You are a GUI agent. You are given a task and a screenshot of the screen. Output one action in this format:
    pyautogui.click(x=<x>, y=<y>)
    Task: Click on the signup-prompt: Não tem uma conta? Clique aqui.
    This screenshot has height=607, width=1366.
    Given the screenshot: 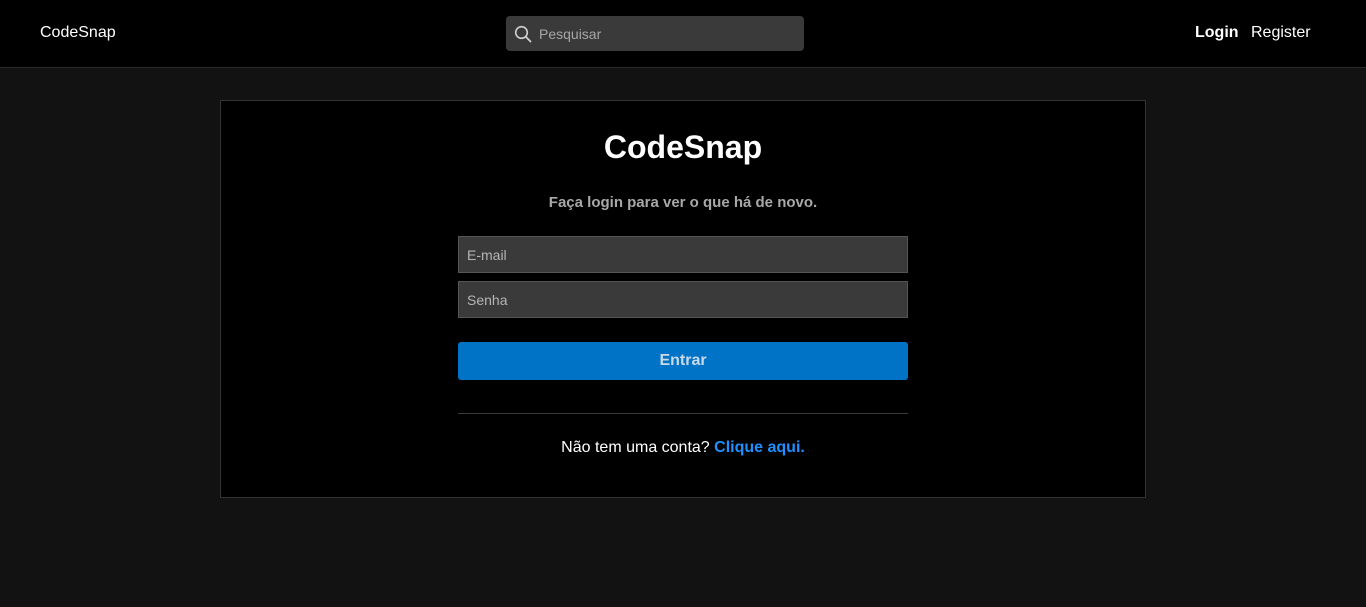 What is the action you would take?
    pyautogui.click(x=683, y=448)
    